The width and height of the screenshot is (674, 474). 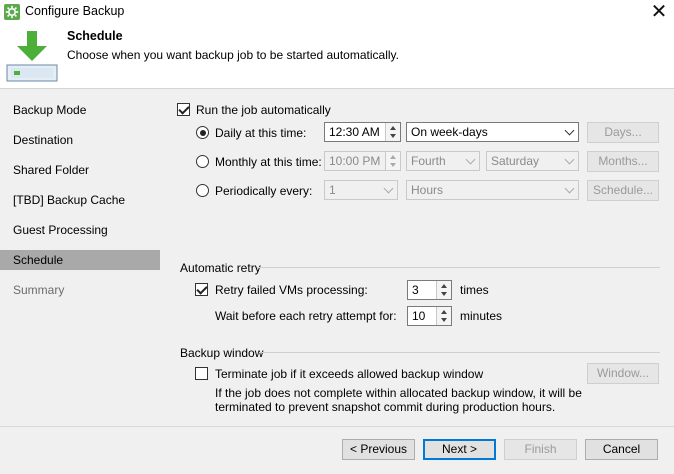 I want to click on periodic-label: Periodically every:, so click(x=264, y=191).